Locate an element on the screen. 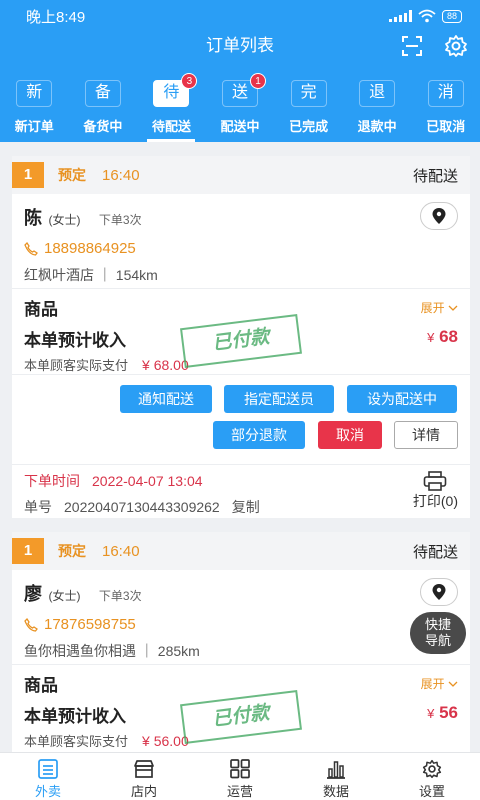  notify-delivery-button: 通知配送 is located at coordinates (166, 399).